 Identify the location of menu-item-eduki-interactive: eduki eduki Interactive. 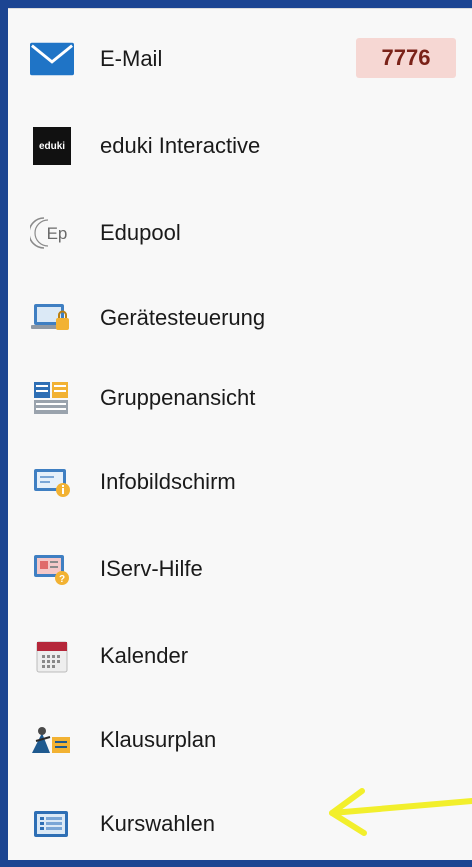
(240, 146).